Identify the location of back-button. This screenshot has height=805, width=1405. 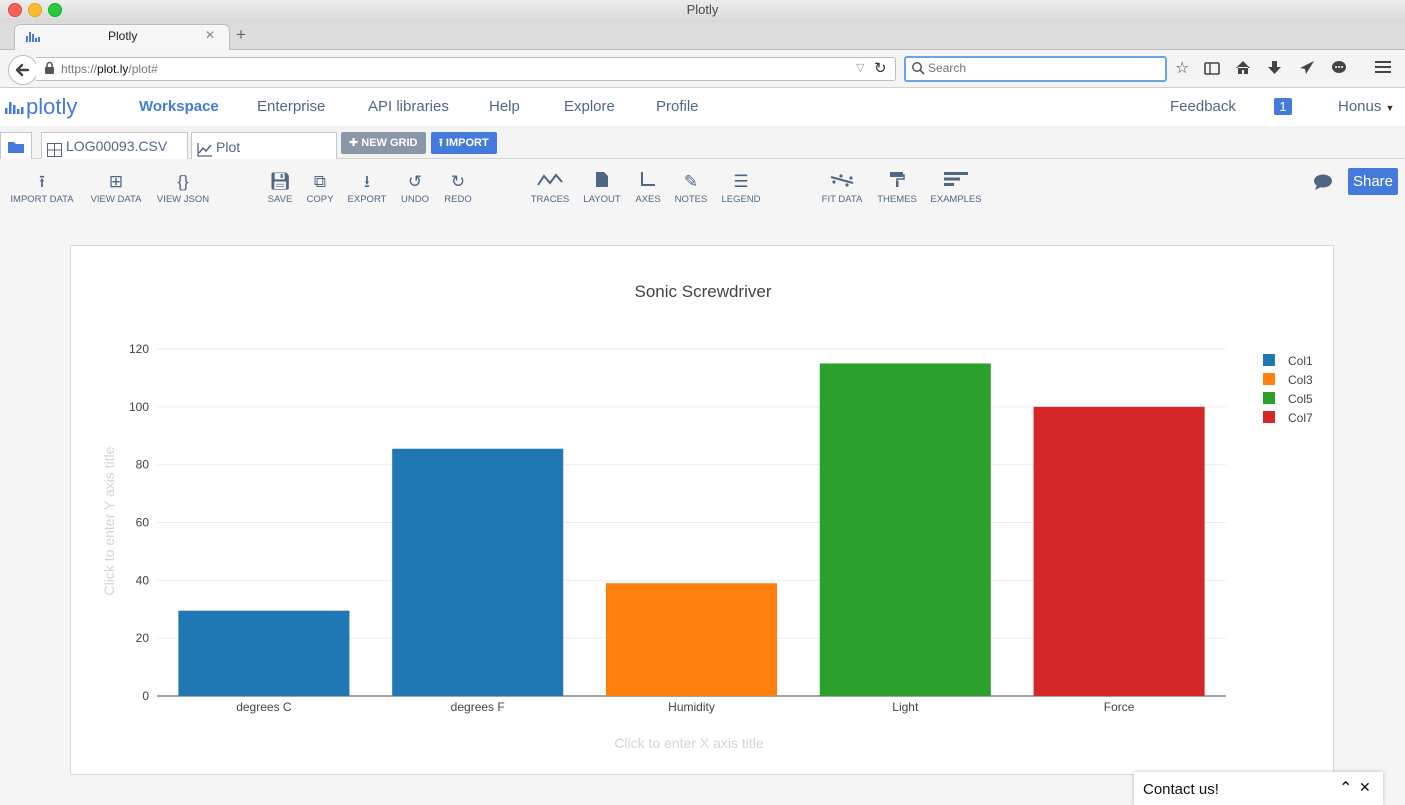
(23, 70).